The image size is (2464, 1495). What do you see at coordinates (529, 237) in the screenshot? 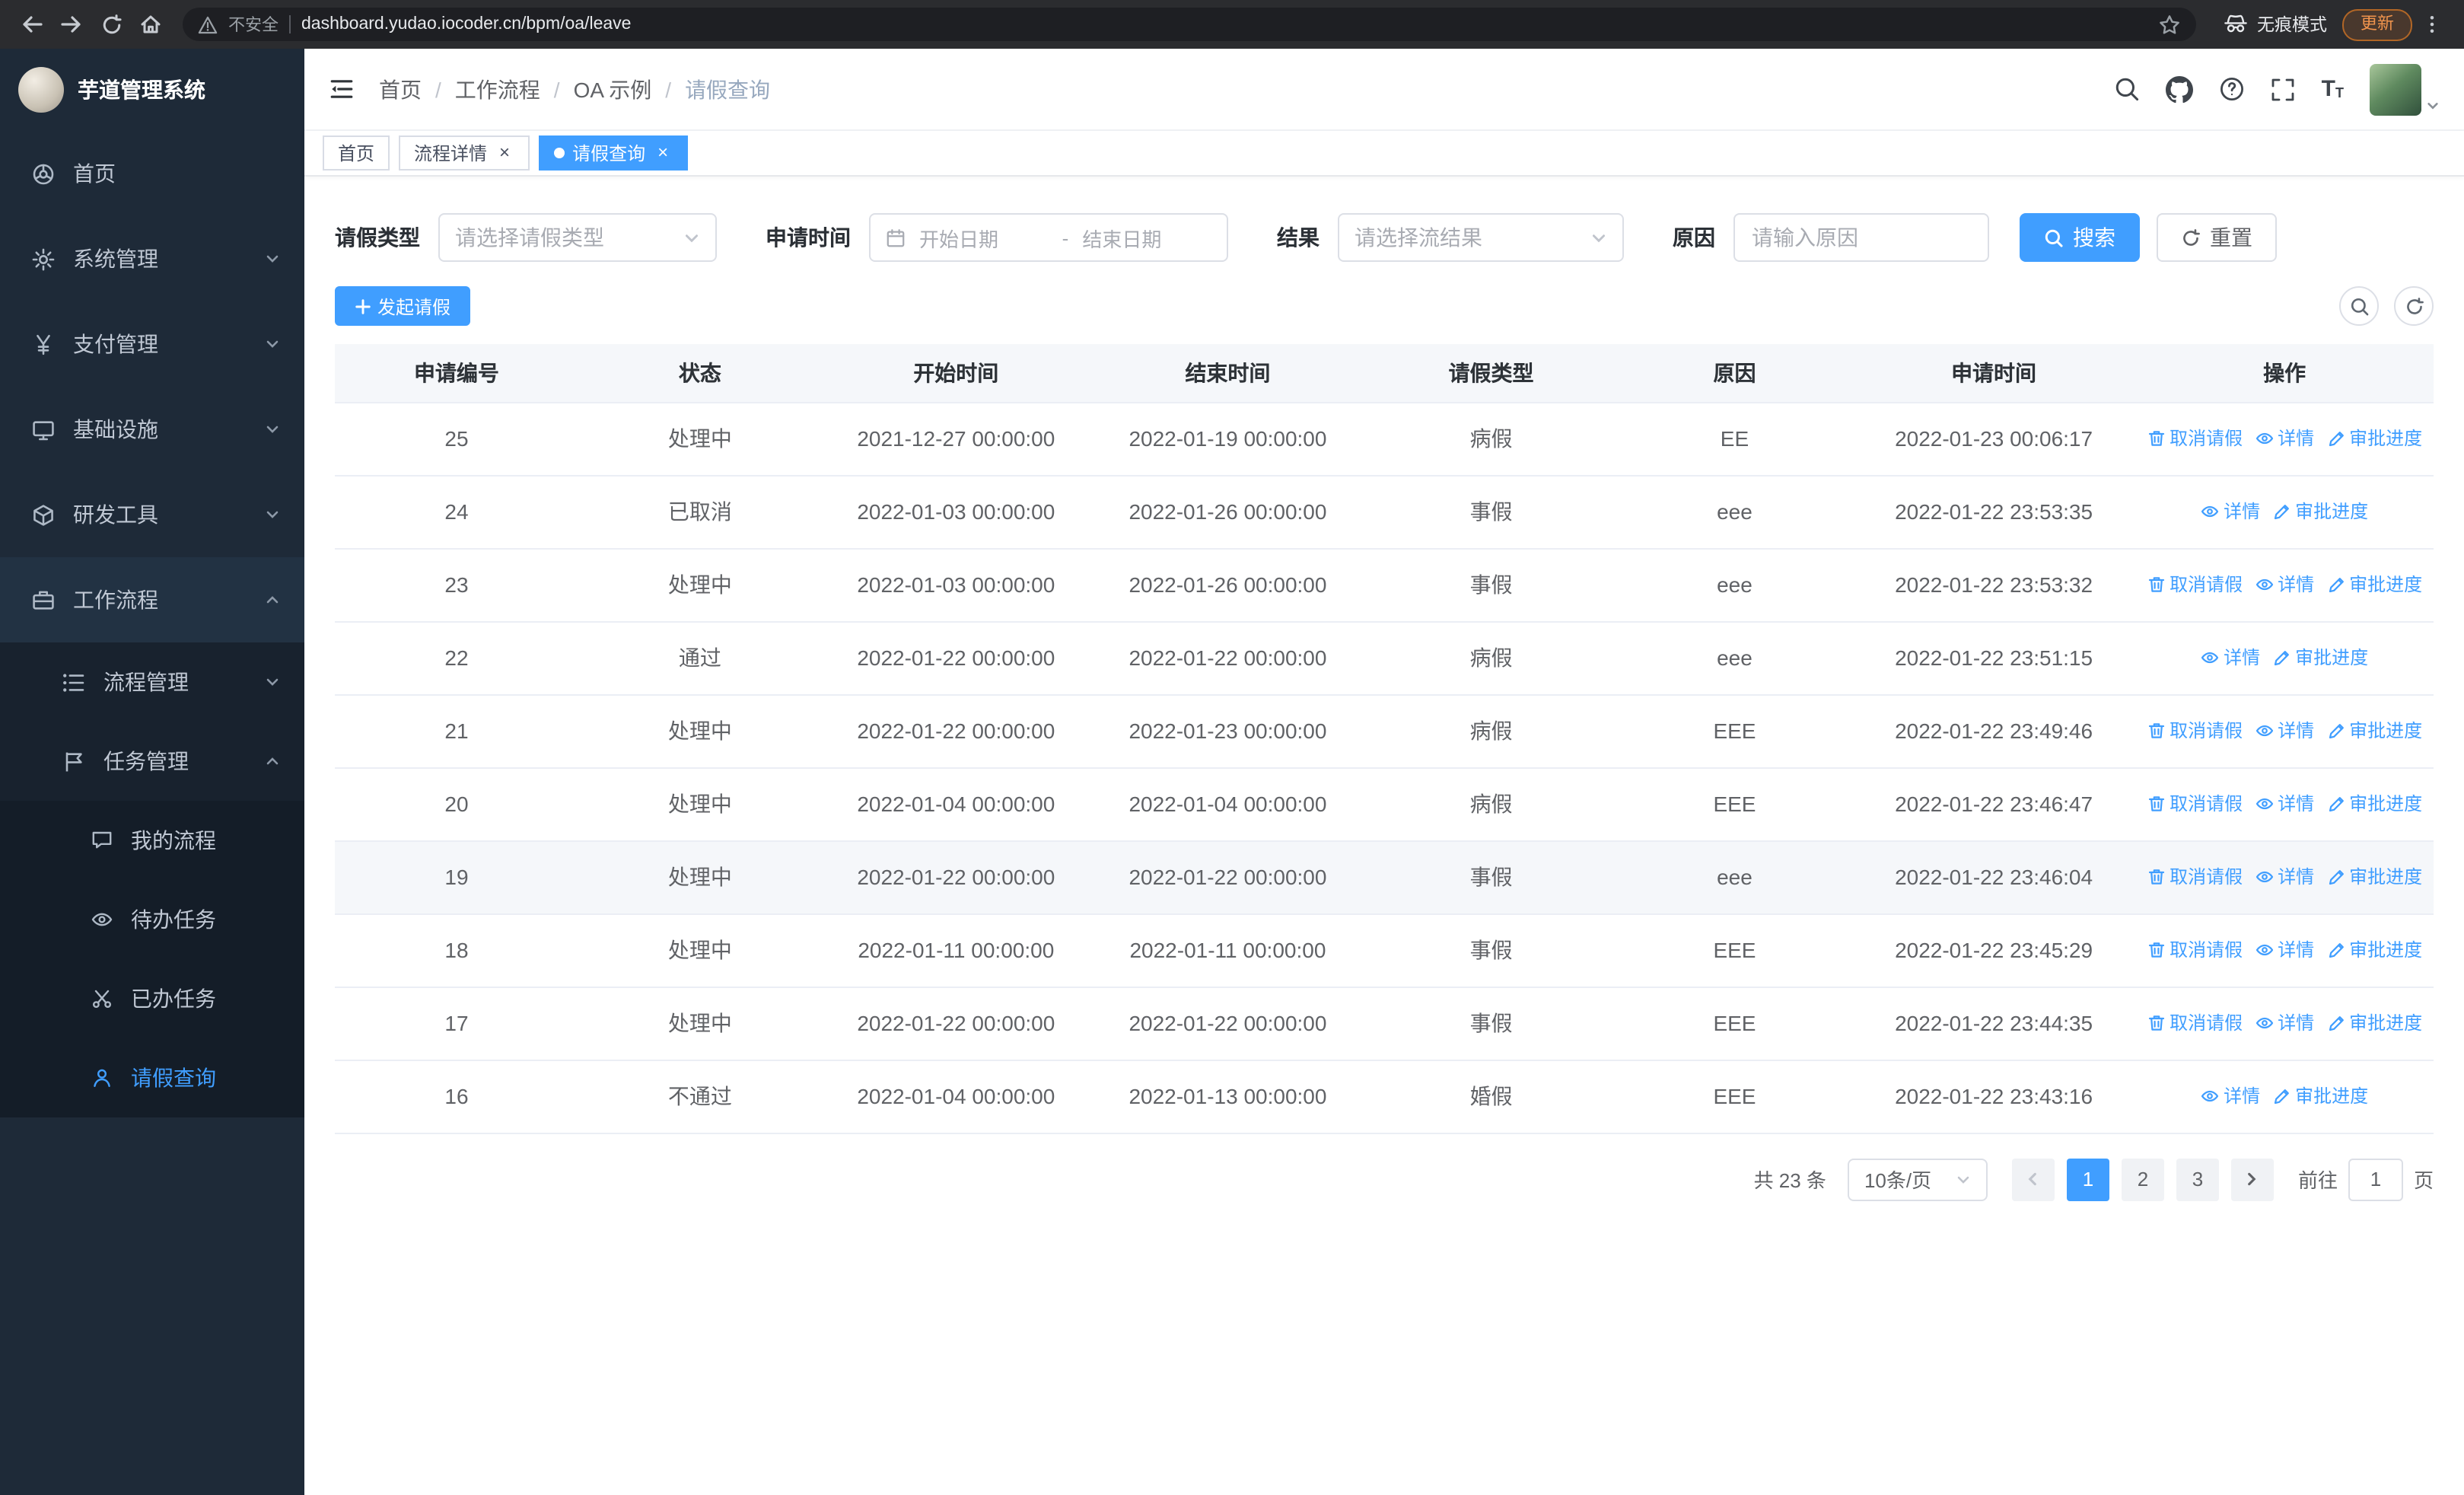
I see `select-placeholder: 请选择请假类型` at bounding box center [529, 237].